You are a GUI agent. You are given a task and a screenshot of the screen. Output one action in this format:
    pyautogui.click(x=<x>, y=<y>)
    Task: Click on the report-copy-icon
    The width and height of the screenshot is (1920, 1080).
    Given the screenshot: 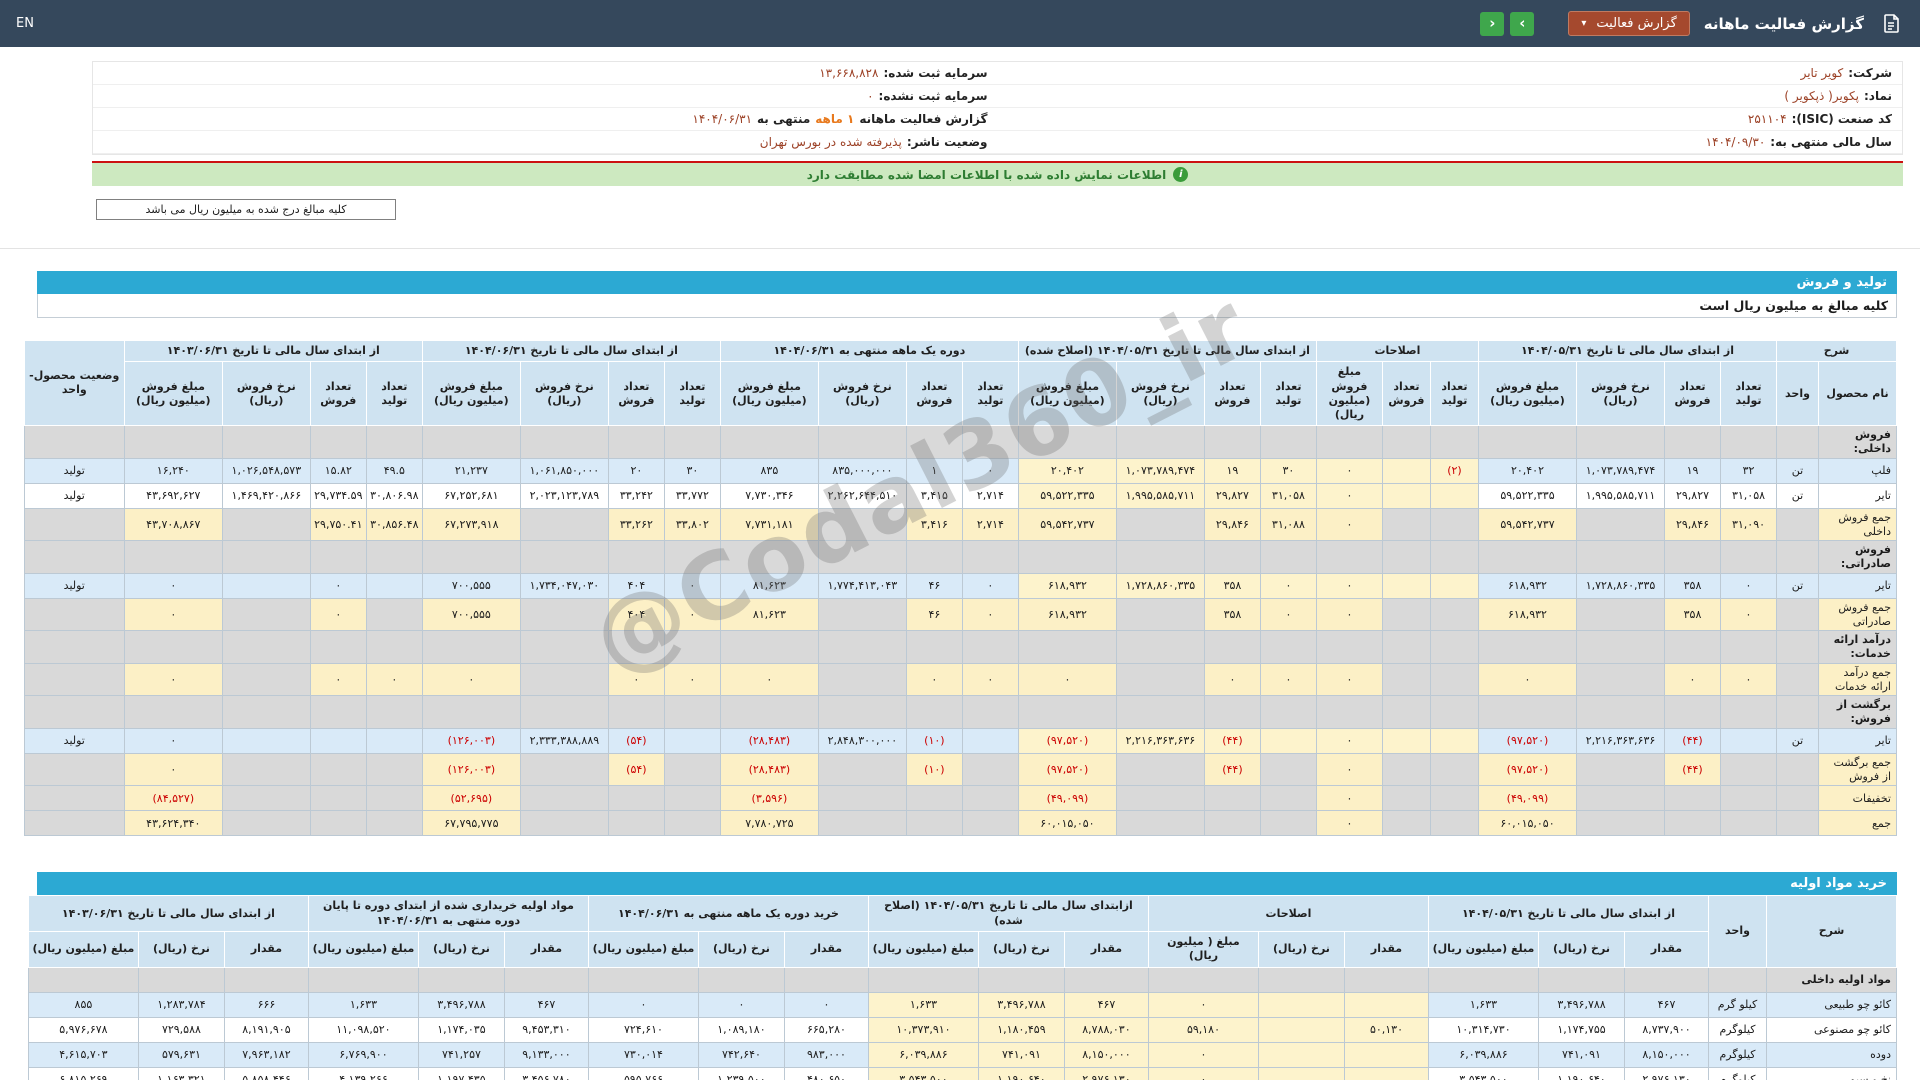 What is the action you would take?
    pyautogui.click(x=1891, y=24)
    